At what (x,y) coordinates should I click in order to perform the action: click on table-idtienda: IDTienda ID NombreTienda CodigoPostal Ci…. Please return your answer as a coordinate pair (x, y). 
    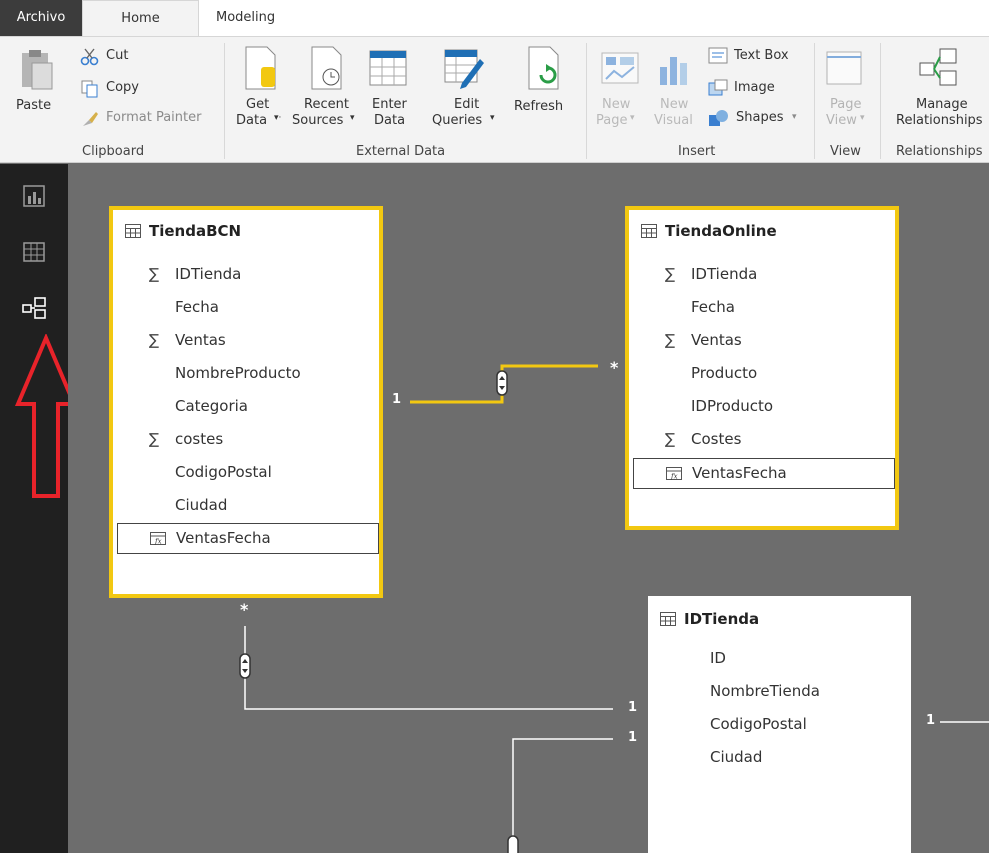
    Looking at the image, I should click on (779, 724).